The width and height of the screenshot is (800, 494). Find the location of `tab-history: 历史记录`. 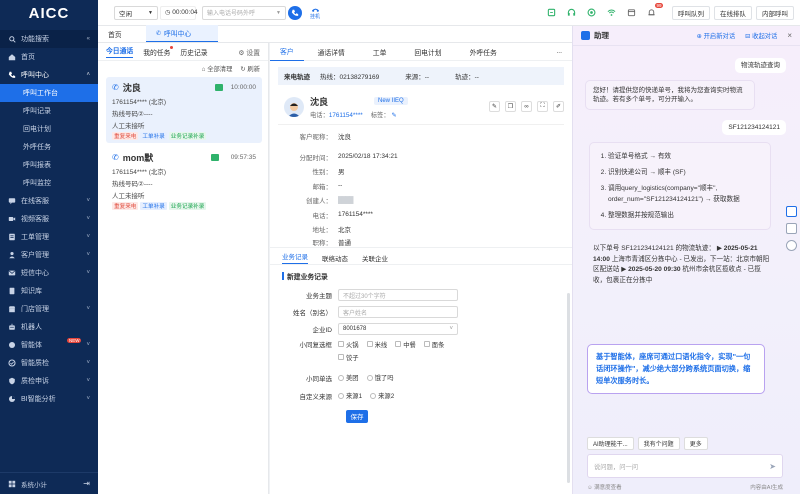

tab-history: 历史记录 is located at coordinates (193, 52).